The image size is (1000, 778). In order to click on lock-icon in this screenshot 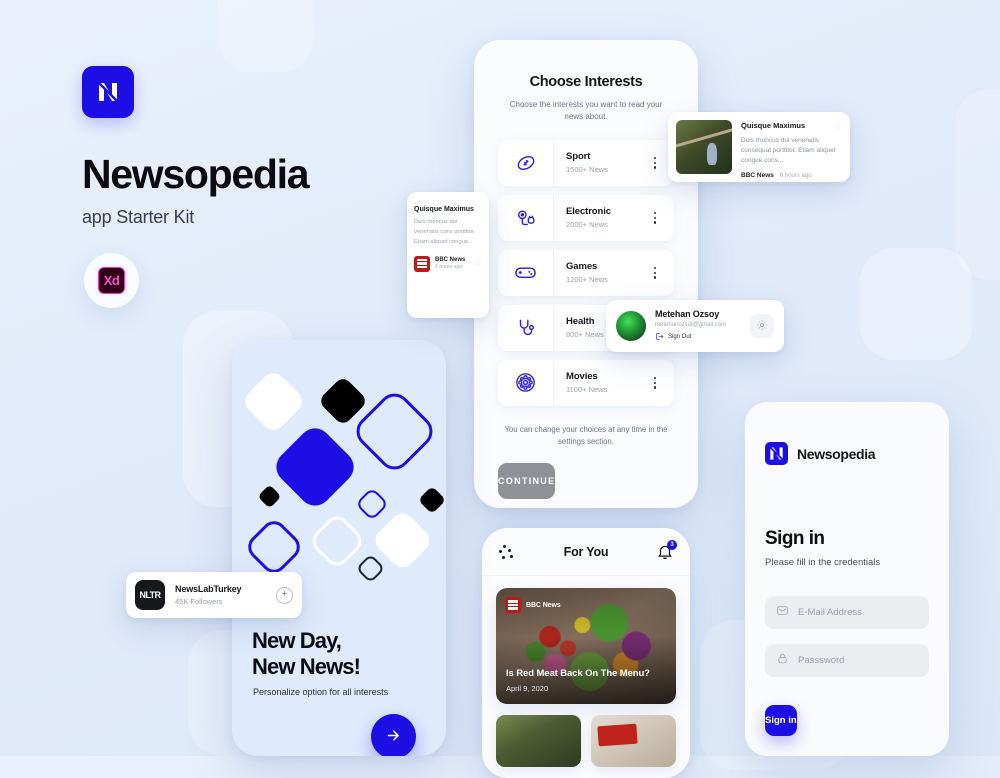, I will do `click(782, 661)`.